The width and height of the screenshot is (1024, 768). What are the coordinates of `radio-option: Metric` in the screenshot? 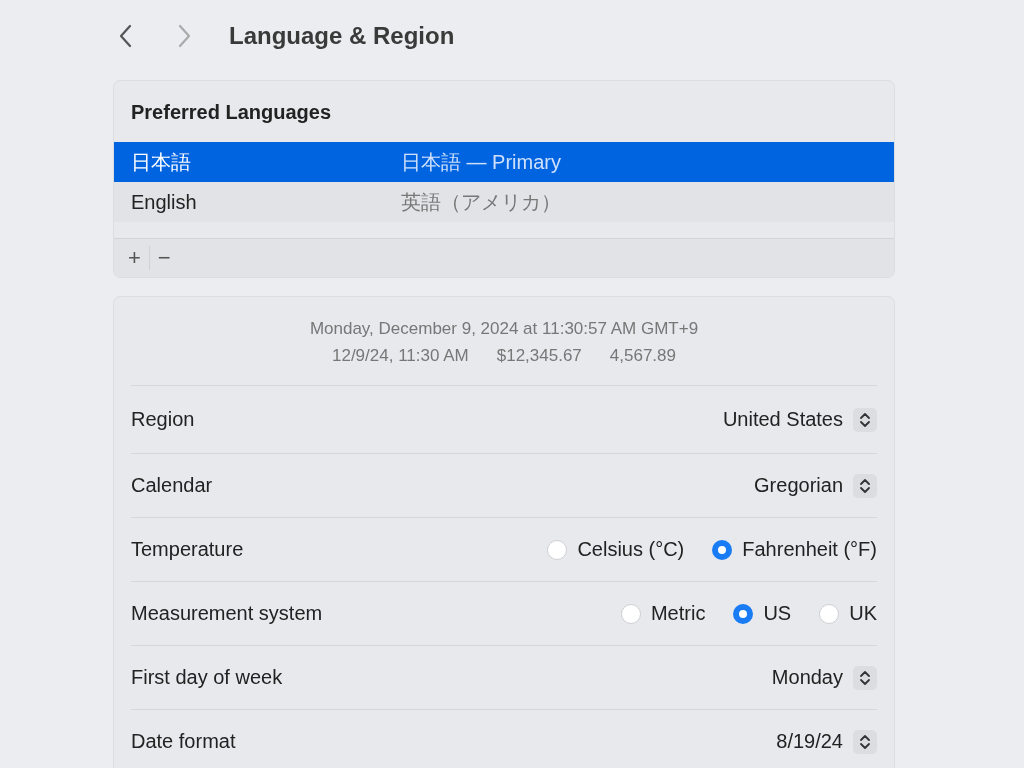 It's located at (663, 613).